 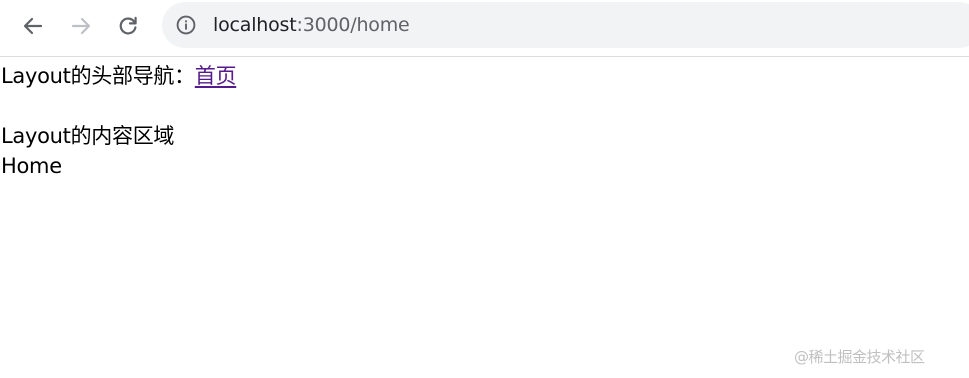 I want to click on watermark: @稀土掘金技术社区, so click(x=859, y=357).